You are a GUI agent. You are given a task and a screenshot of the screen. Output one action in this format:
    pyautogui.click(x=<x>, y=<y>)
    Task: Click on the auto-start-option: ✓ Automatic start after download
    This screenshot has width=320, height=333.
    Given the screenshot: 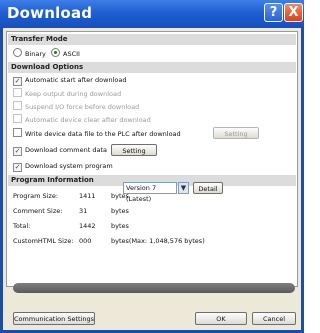 What is the action you would take?
    pyautogui.click(x=69, y=80)
    